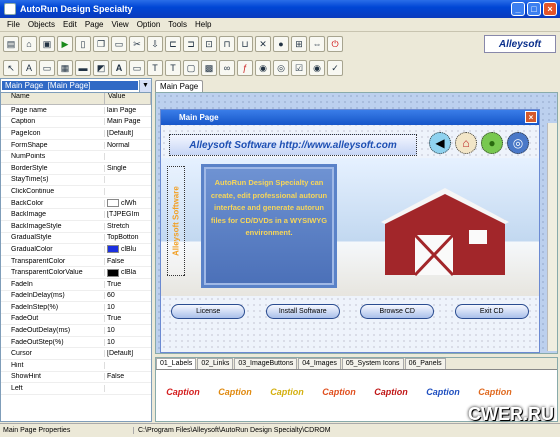 This screenshot has height=437, width=560. What do you see at coordinates (128, 214) in the screenshot?
I see `property-value: [TJPEGIm` at bounding box center [128, 214].